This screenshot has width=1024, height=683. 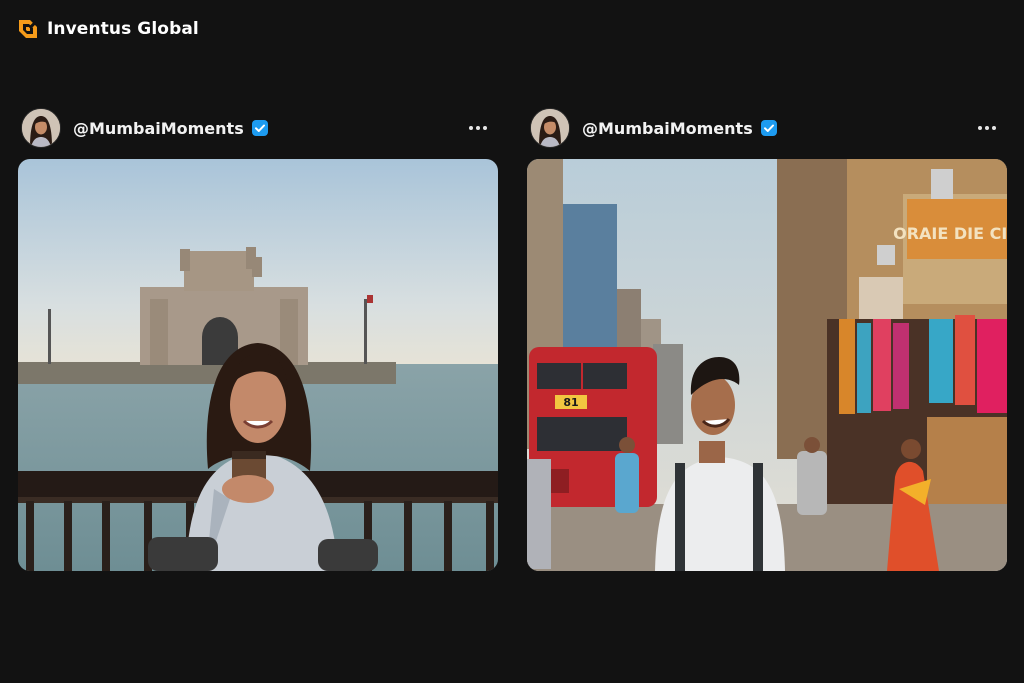 I want to click on bus-route-sign: 81, so click(x=570, y=402).